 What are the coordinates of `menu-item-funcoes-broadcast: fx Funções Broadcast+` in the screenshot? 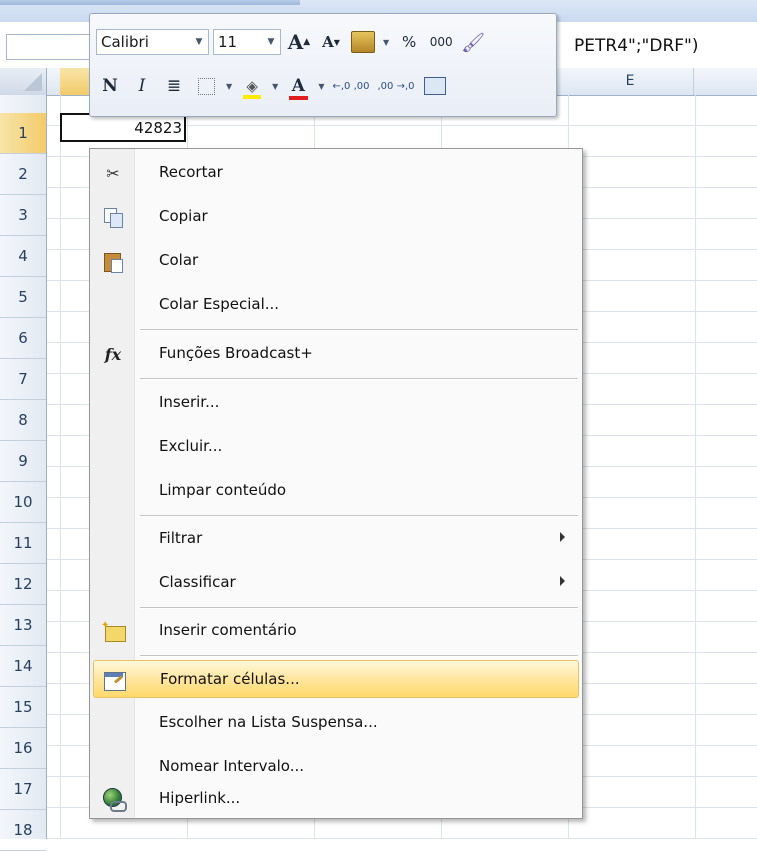 It's located at (336, 354).